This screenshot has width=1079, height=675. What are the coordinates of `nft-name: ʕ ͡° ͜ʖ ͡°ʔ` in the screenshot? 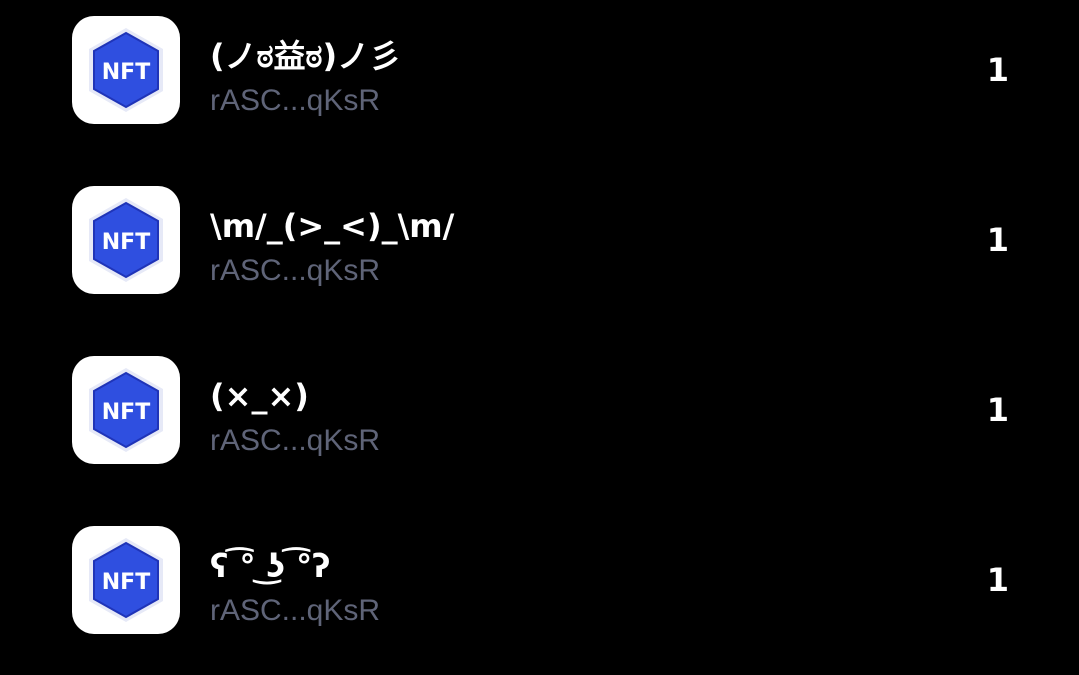 It's located at (270, 566).